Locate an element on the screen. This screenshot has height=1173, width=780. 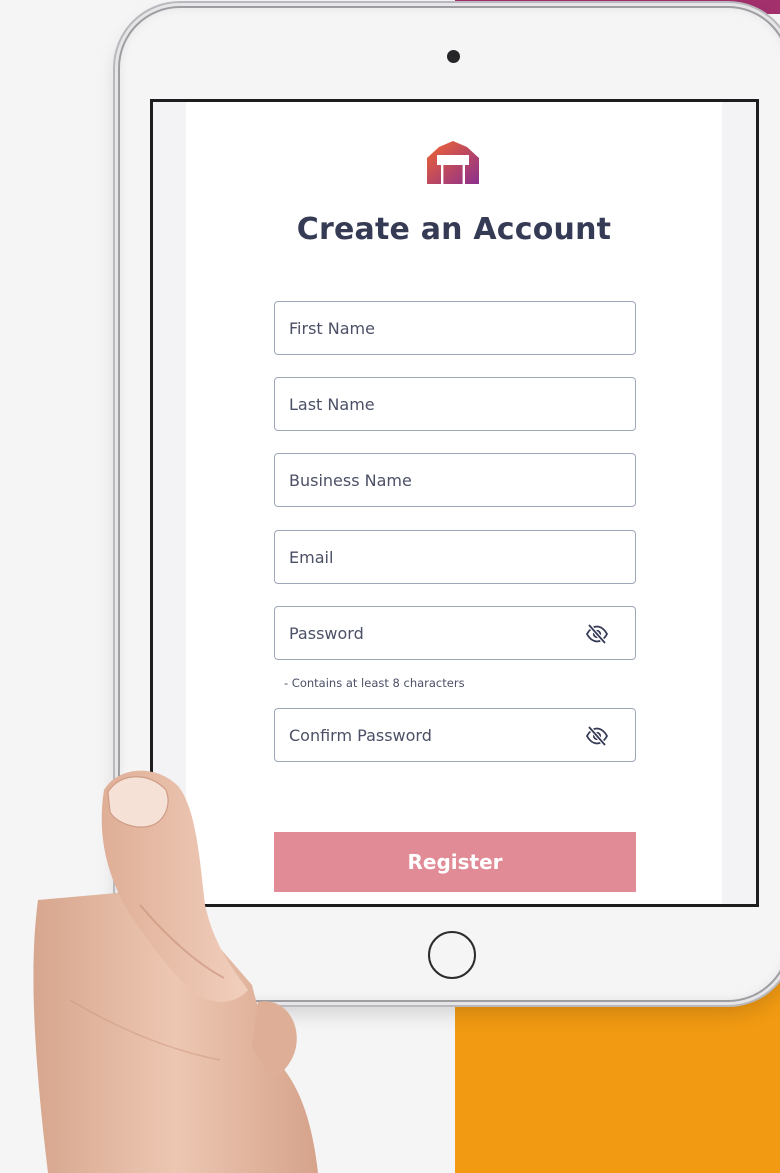
house-logo-icon is located at coordinates (453, 162).